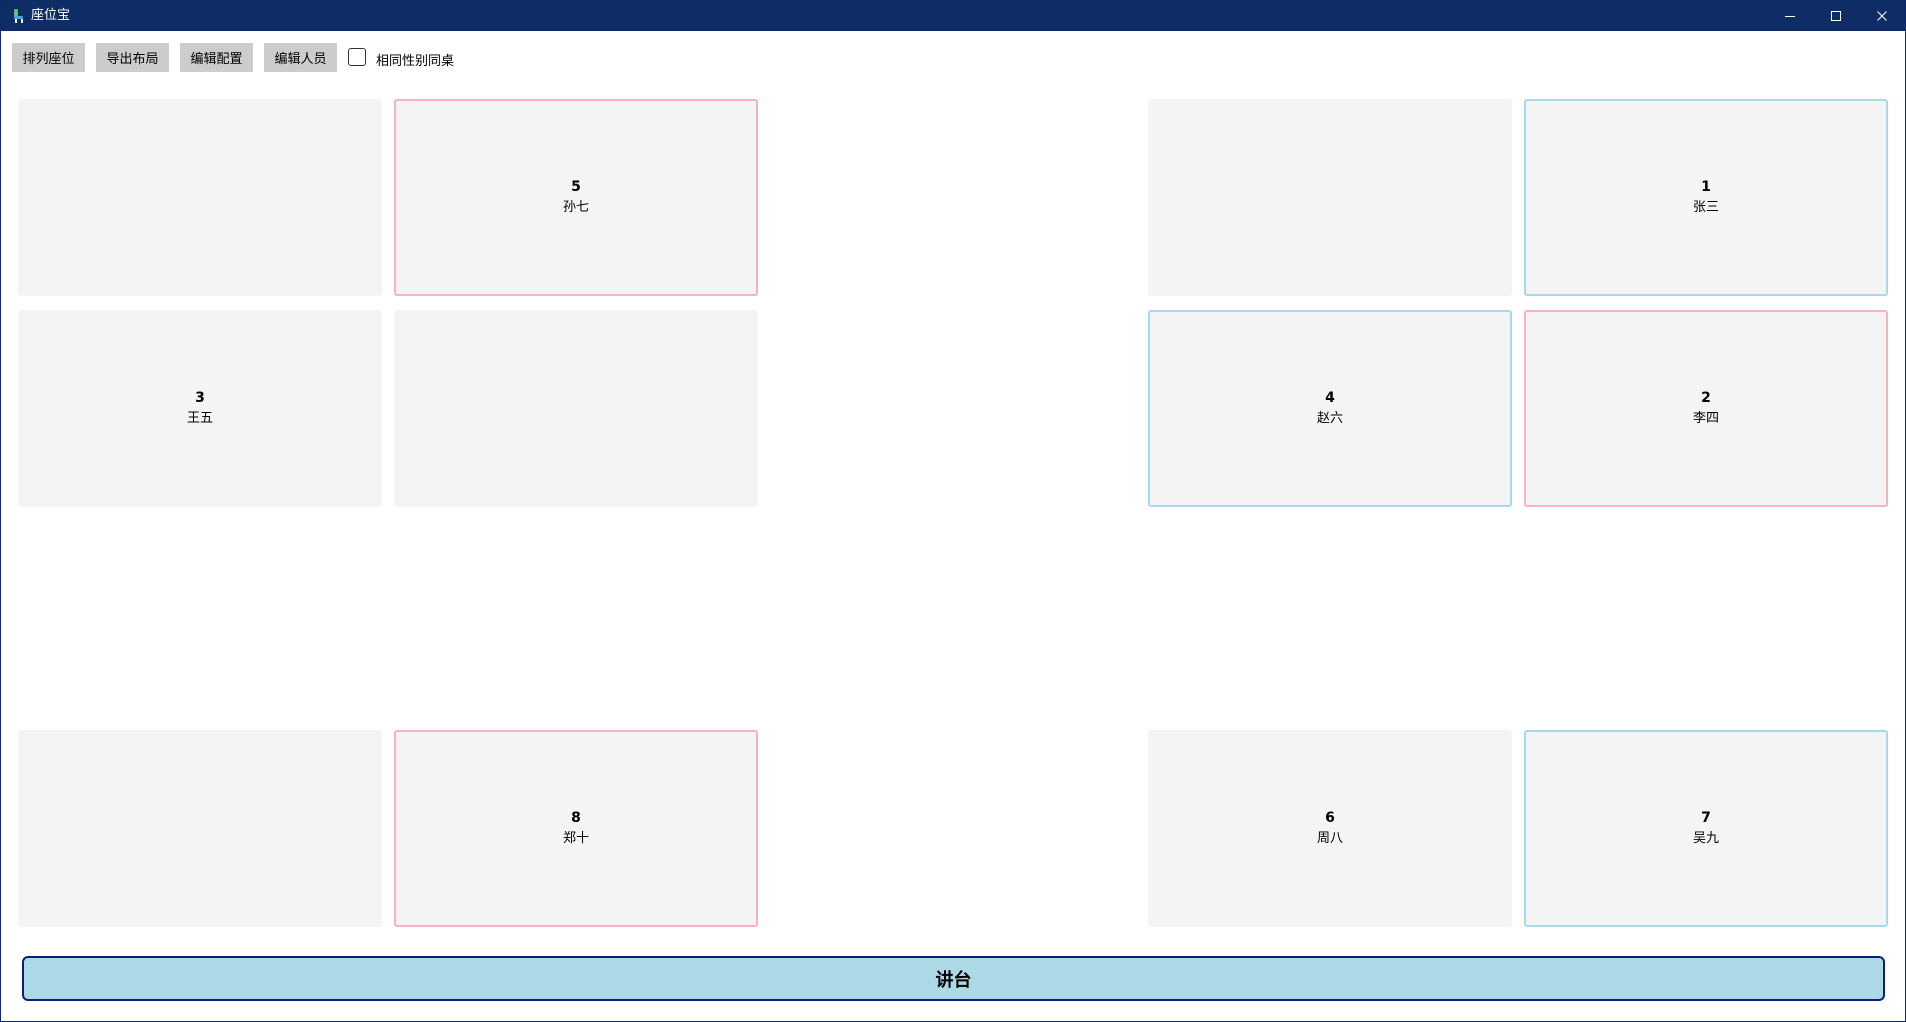 The height and width of the screenshot is (1022, 1906). Describe the element at coordinates (132, 57) in the screenshot. I see `export-layout-button: 导出布局` at that location.